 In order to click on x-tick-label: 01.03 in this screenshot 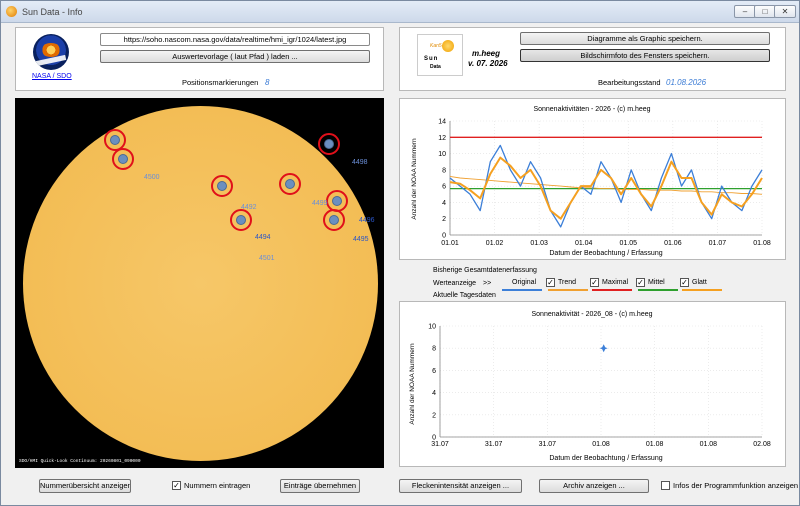, I will do `click(539, 243)`.